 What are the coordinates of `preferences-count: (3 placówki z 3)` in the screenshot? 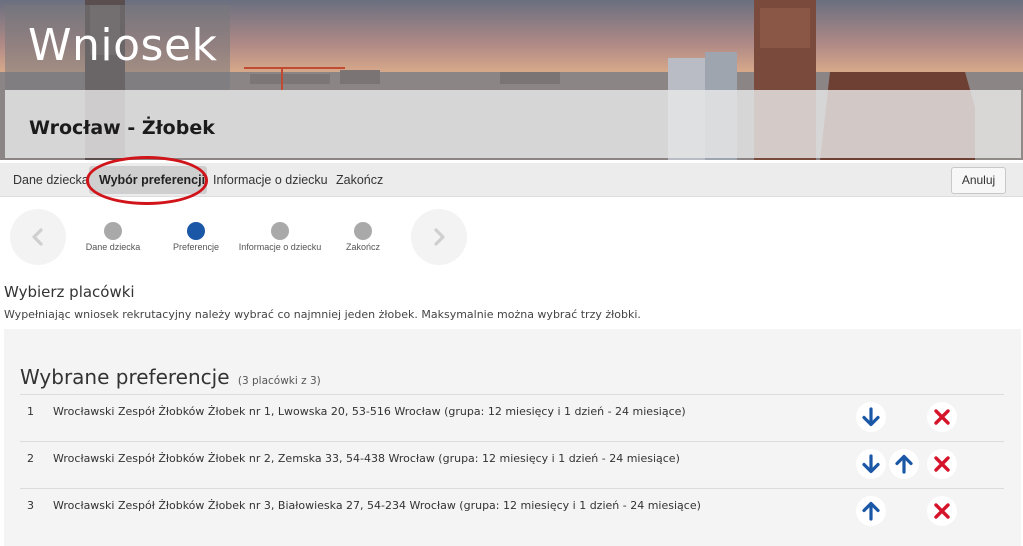 It's located at (279, 381).